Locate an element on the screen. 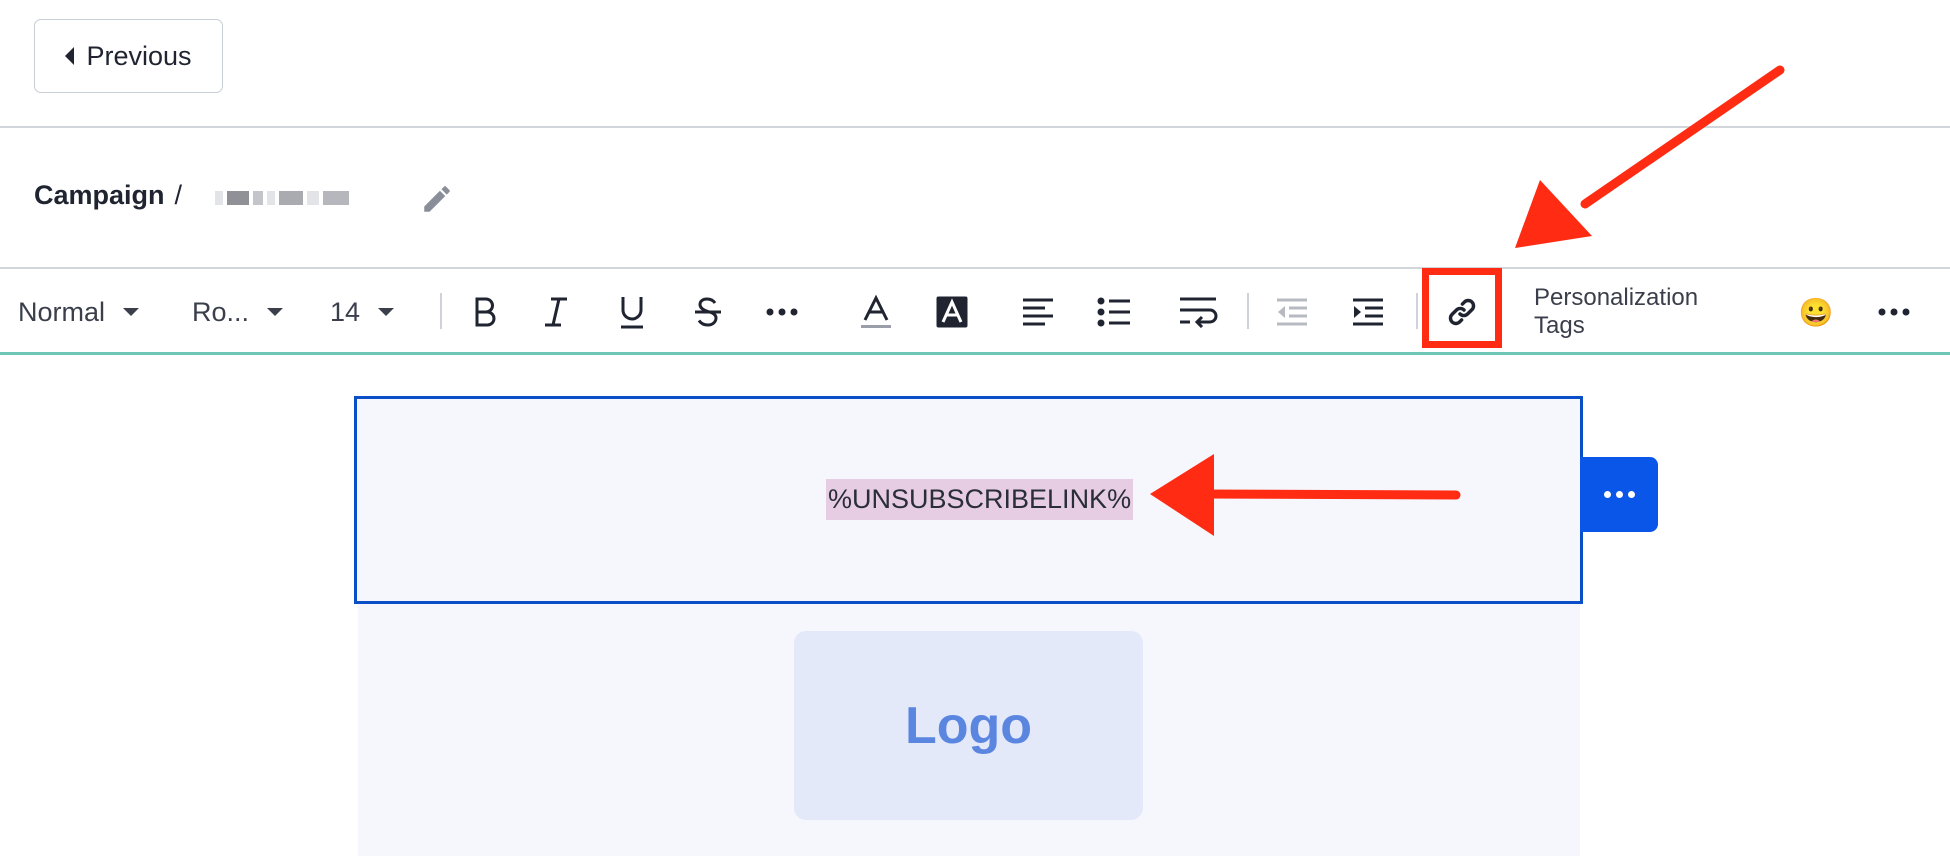 This screenshot has height=856, width=1950. caret-left-icon is located at coordinates (70, 56).